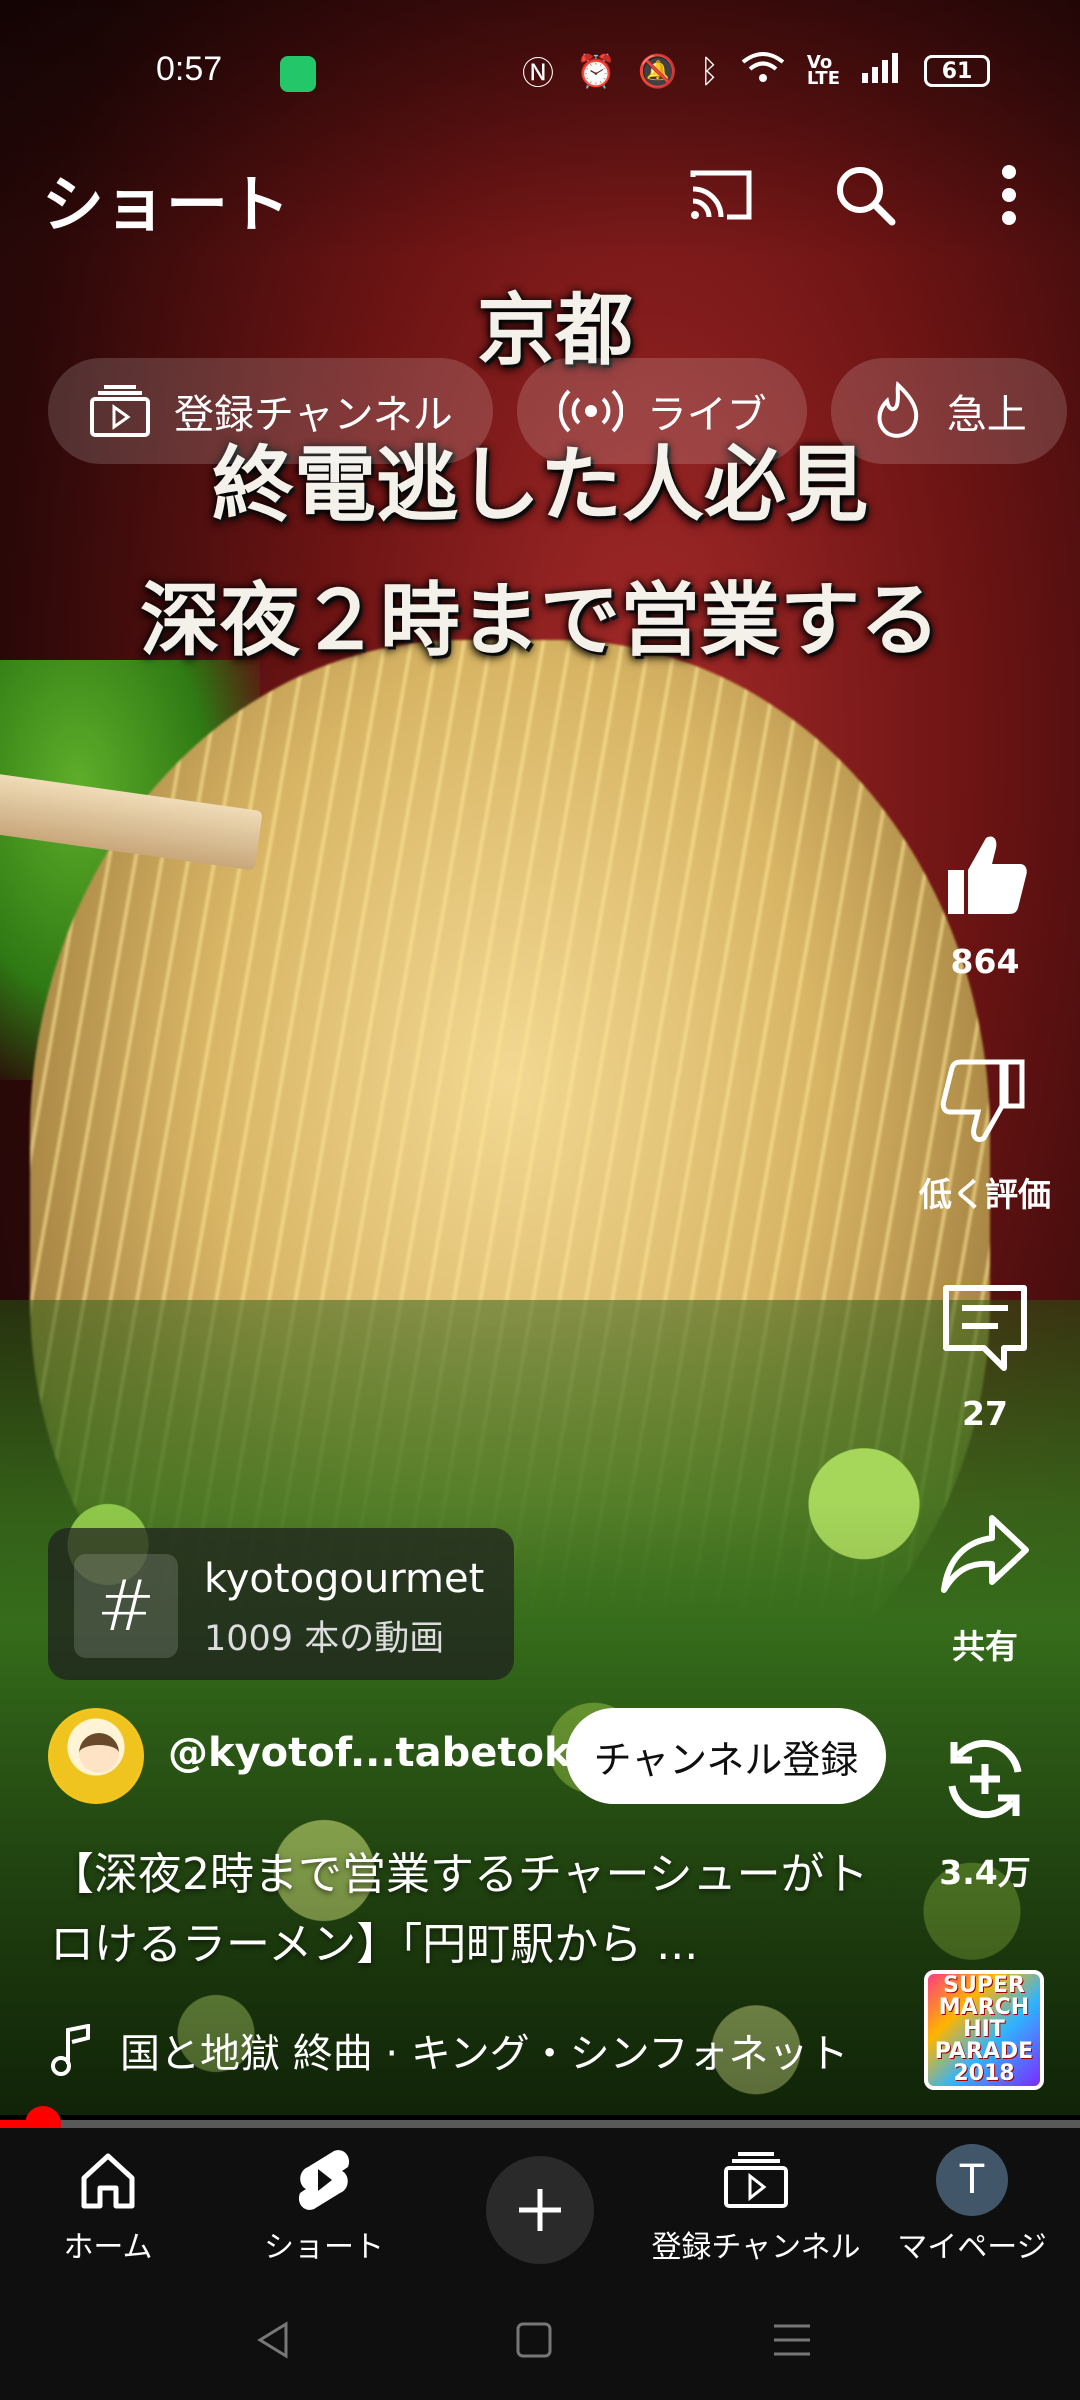 This screenshot has width=1080, height=2400. I want to click on signal-icon, so click(882, 71).